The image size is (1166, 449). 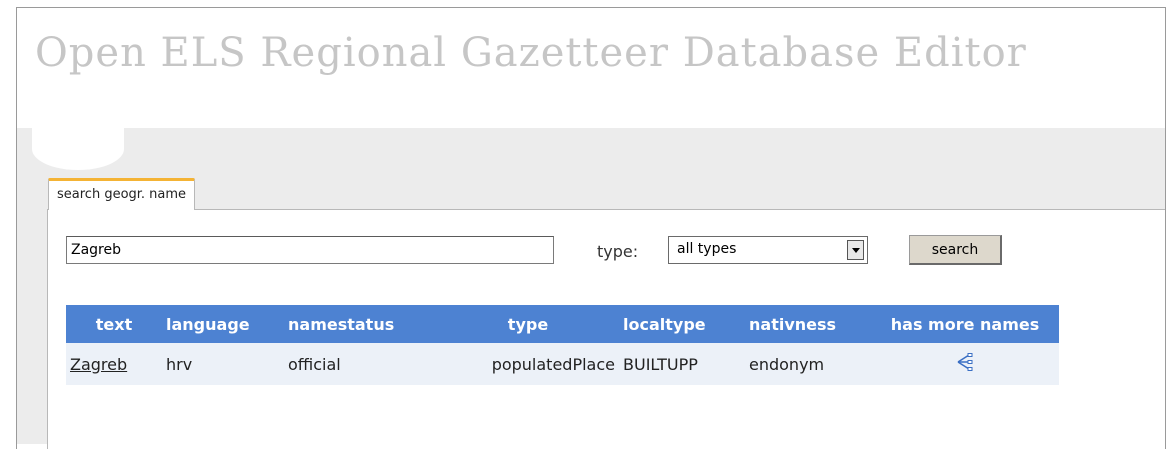 I want to click on cell-has-more-names, so click(x=965, y=364).